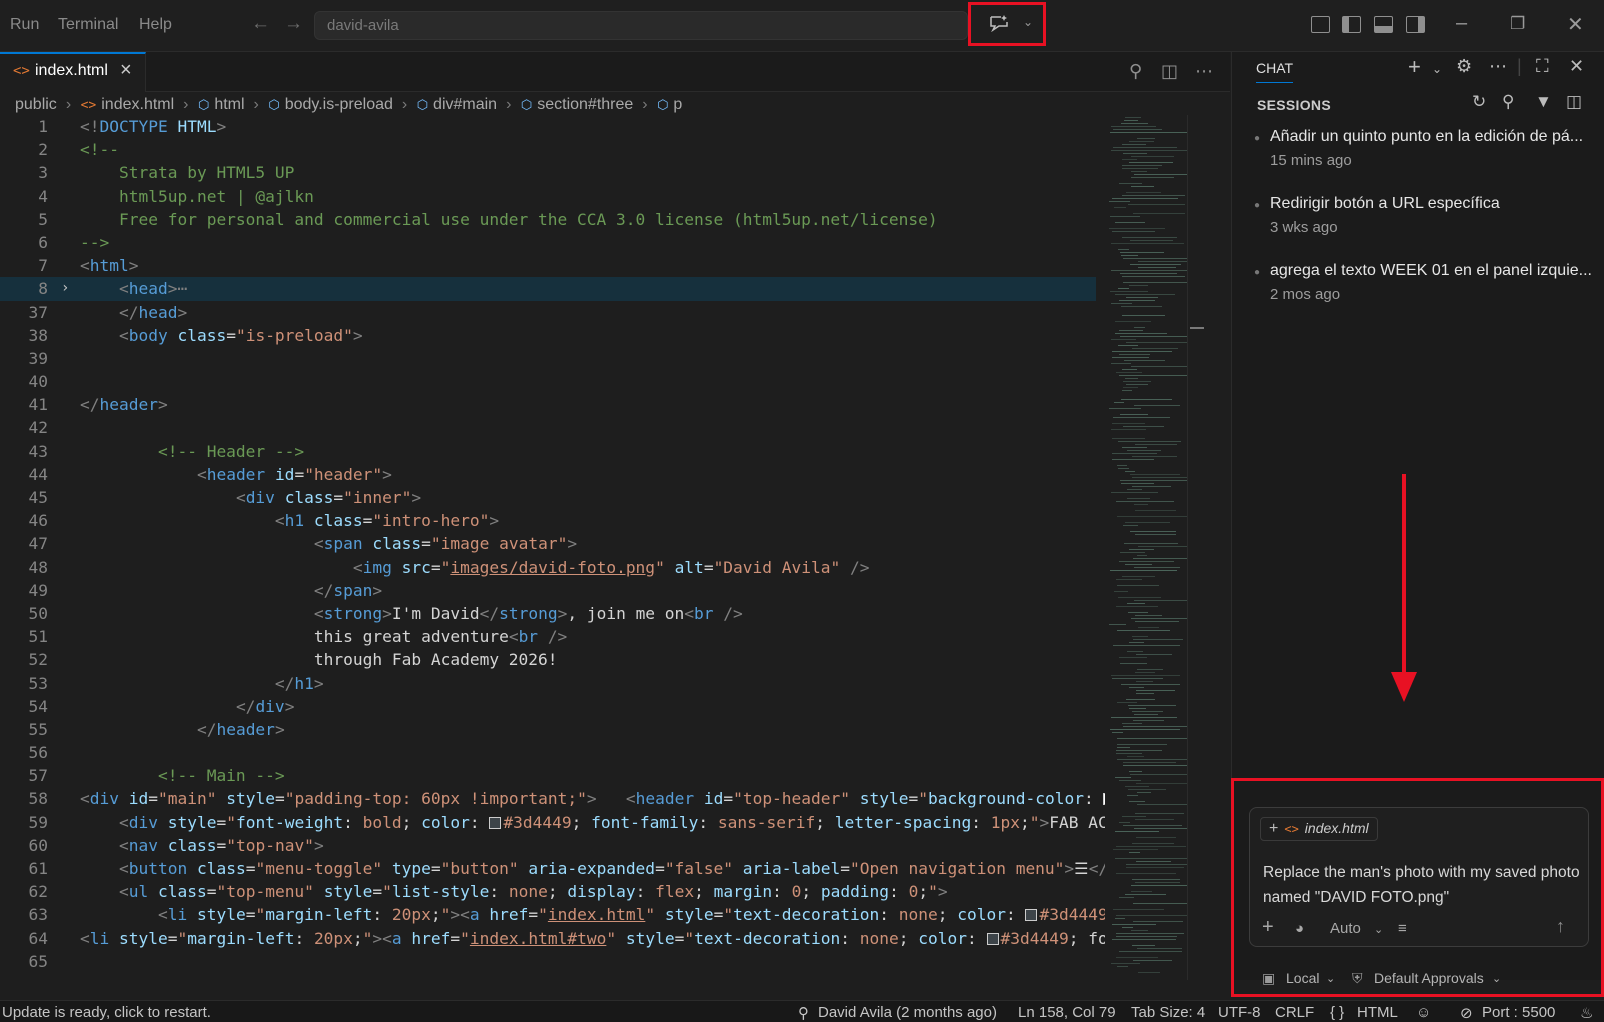 This screenshot has width=1604, height=1022. What do you see at coordinates (1464, 66) in the screenshot?
I see `gear-icon: ⚙` at bounding box center [1464, 66].